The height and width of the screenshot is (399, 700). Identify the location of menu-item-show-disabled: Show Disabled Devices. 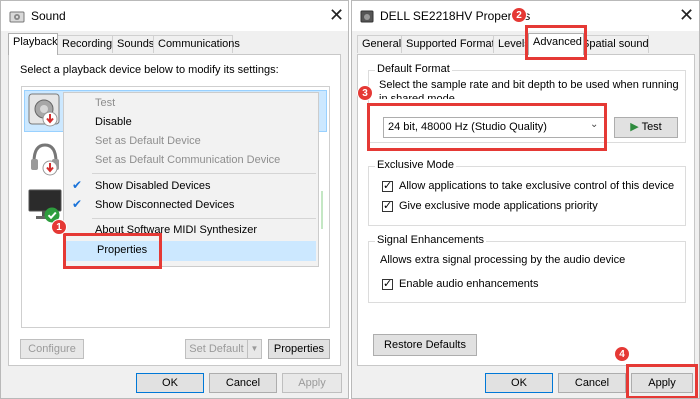
(191, 186).